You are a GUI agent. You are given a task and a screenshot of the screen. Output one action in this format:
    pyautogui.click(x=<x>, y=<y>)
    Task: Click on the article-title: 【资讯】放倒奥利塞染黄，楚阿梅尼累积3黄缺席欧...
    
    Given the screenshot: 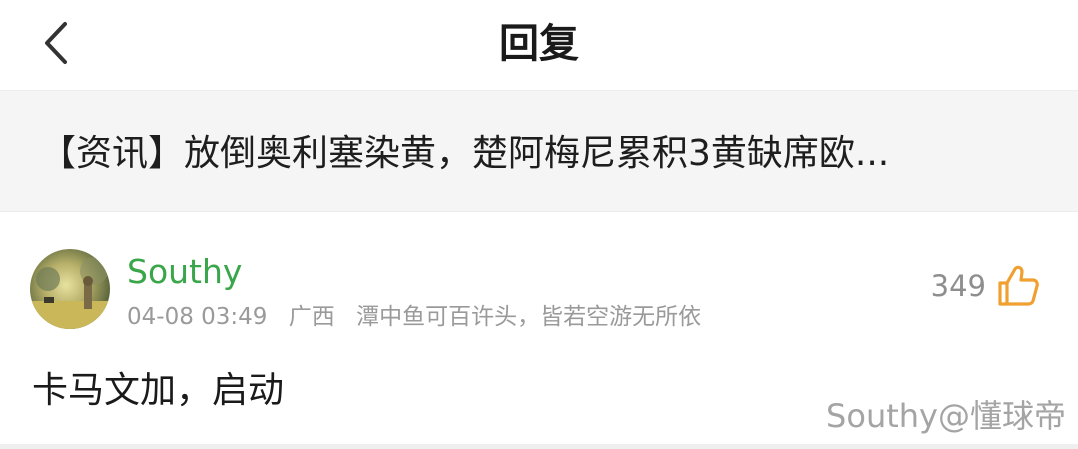 What is the action you would take?
    pyautogui.click(x=465, y=153)
    